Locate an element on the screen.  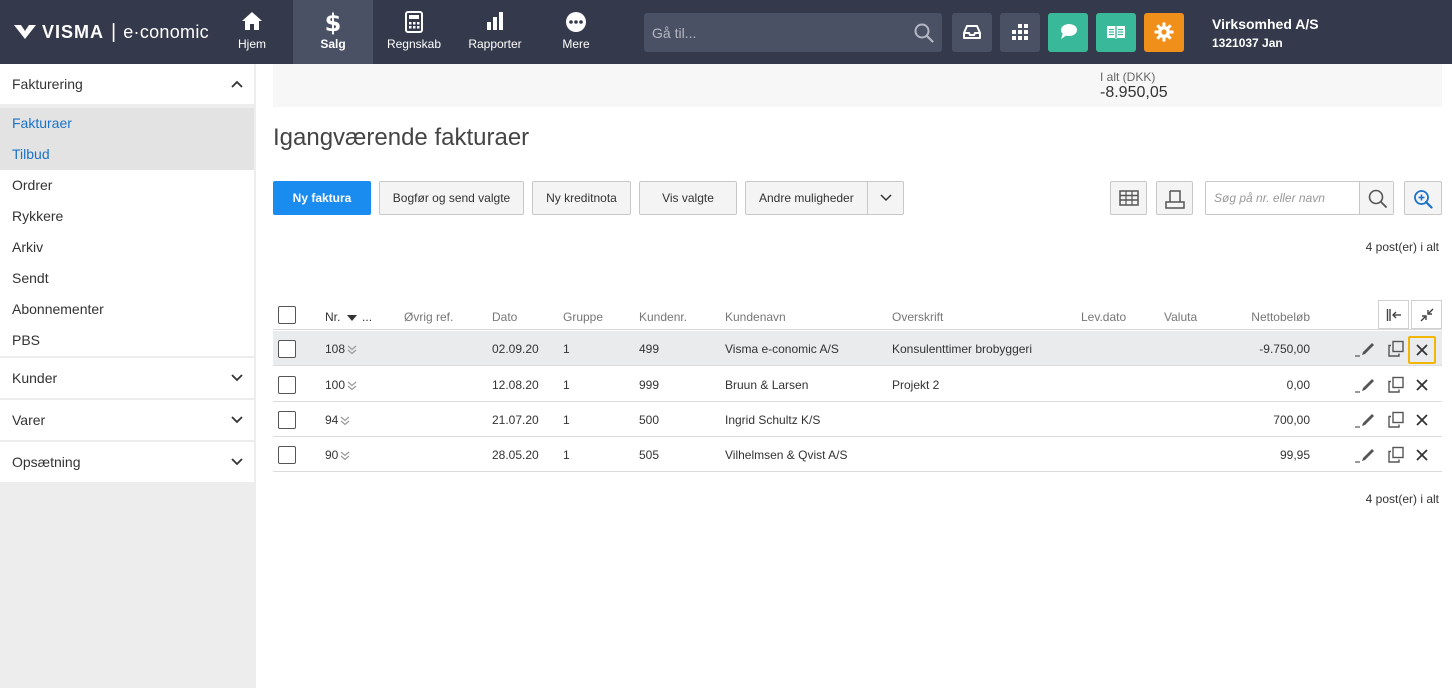
column-header-delivery-date: Lev.dato is located at coordinates (1103, 317).